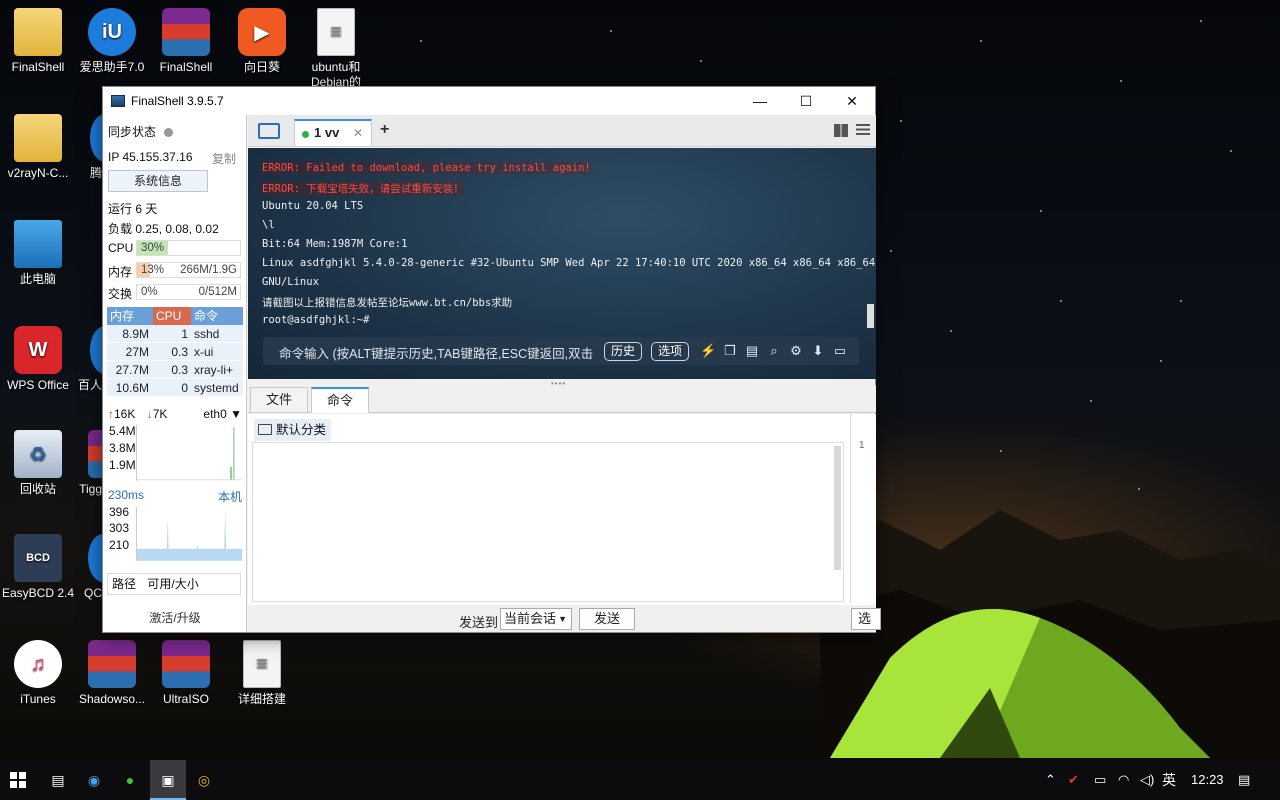 The image size is (1280, 800). I want to click on table-row: 27.7M 0.3 xray-li+, so click(175, 370).